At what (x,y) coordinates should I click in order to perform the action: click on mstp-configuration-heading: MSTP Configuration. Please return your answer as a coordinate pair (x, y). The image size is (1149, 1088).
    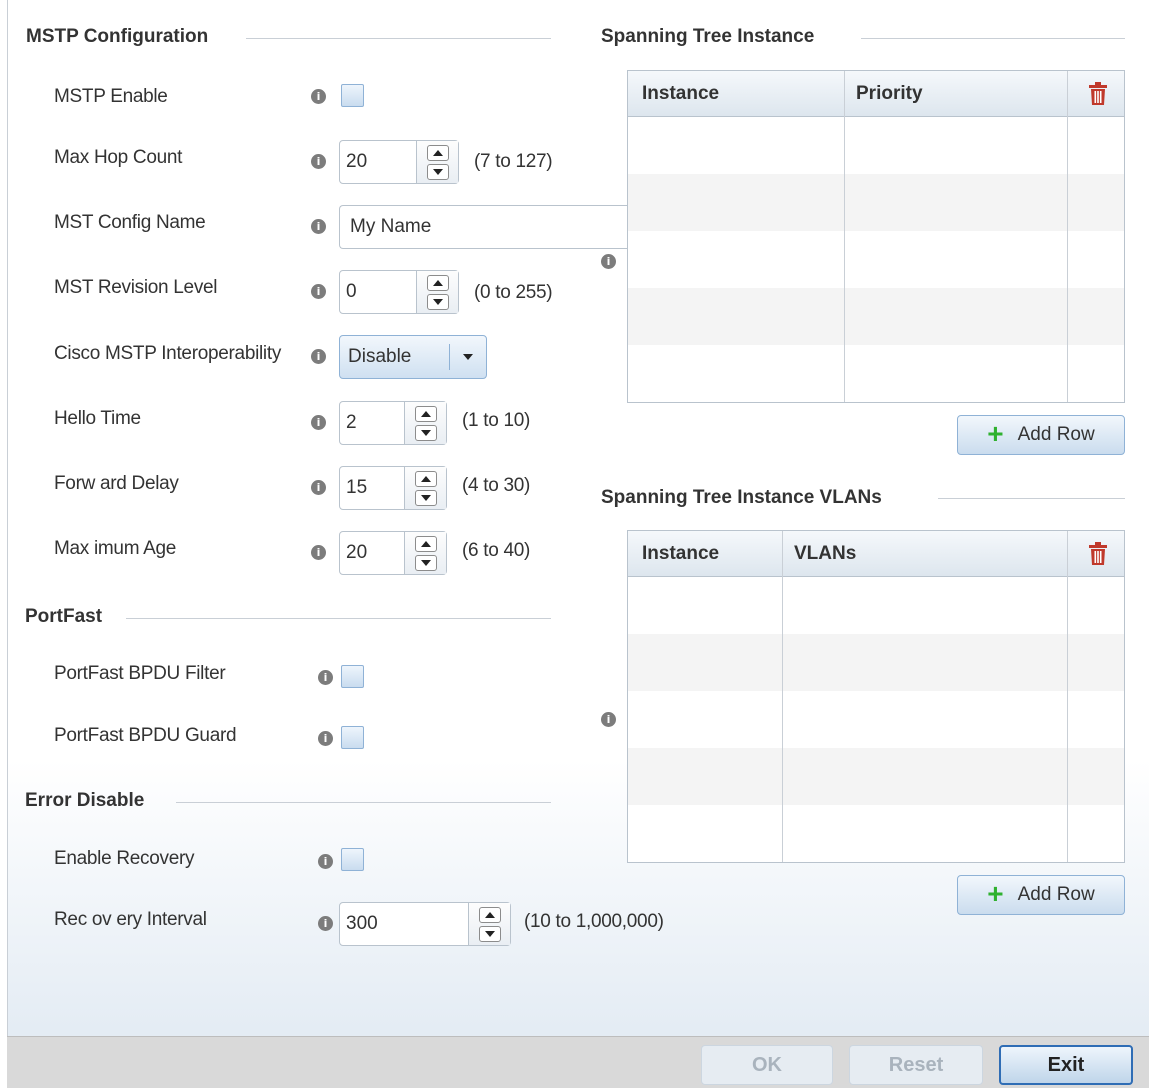
    Looking at the image, I should click on (117, 36).